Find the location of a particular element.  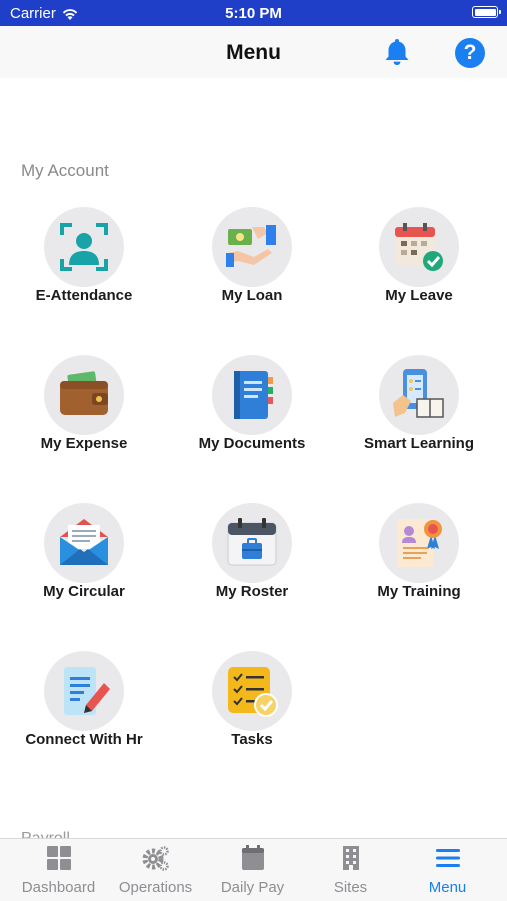

menu-item-my-expense: My Expense is located at coordinates (84, 410).